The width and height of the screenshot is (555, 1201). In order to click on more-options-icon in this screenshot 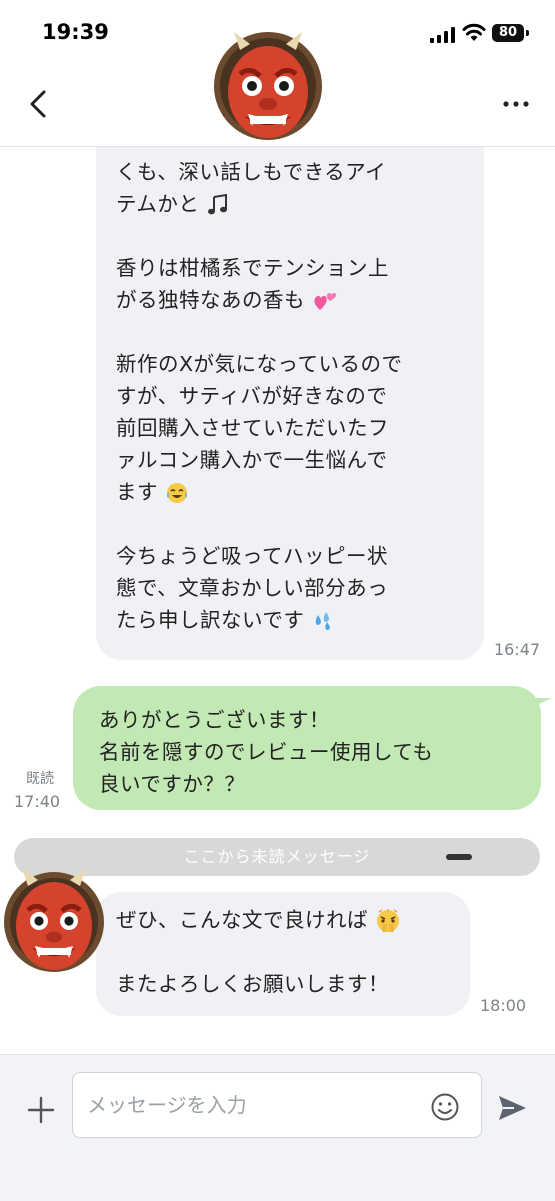, I will do `click(516, 104)`.